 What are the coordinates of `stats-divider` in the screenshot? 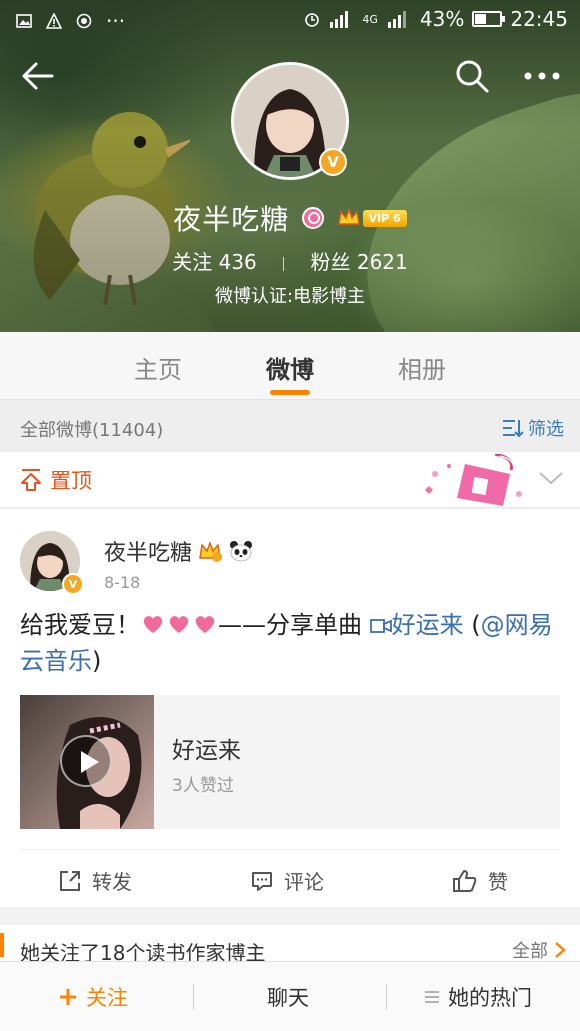 It's located at (284, 263).